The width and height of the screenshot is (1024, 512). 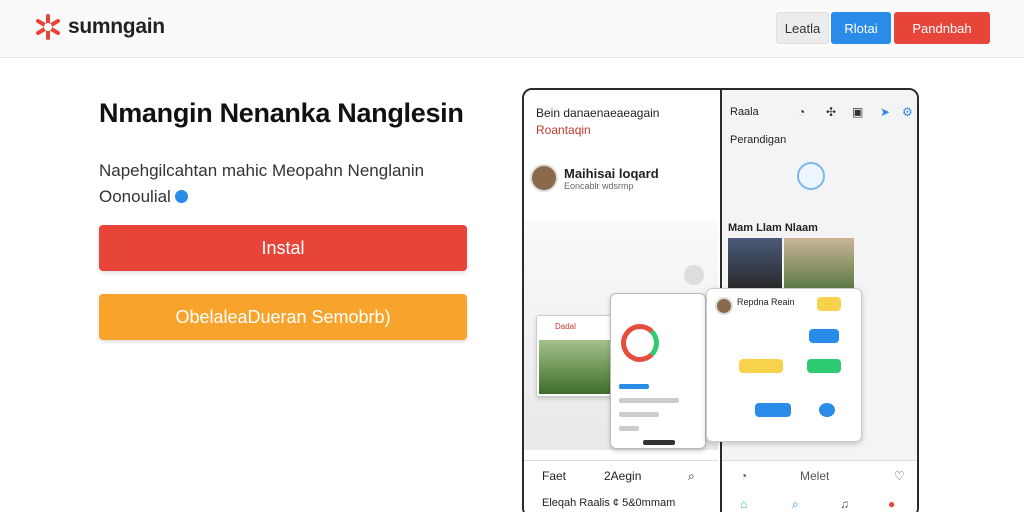 I want to click on footer-line2: Eleqah Raalis ¢ 5&0mmam, so click(x=609, y=503).